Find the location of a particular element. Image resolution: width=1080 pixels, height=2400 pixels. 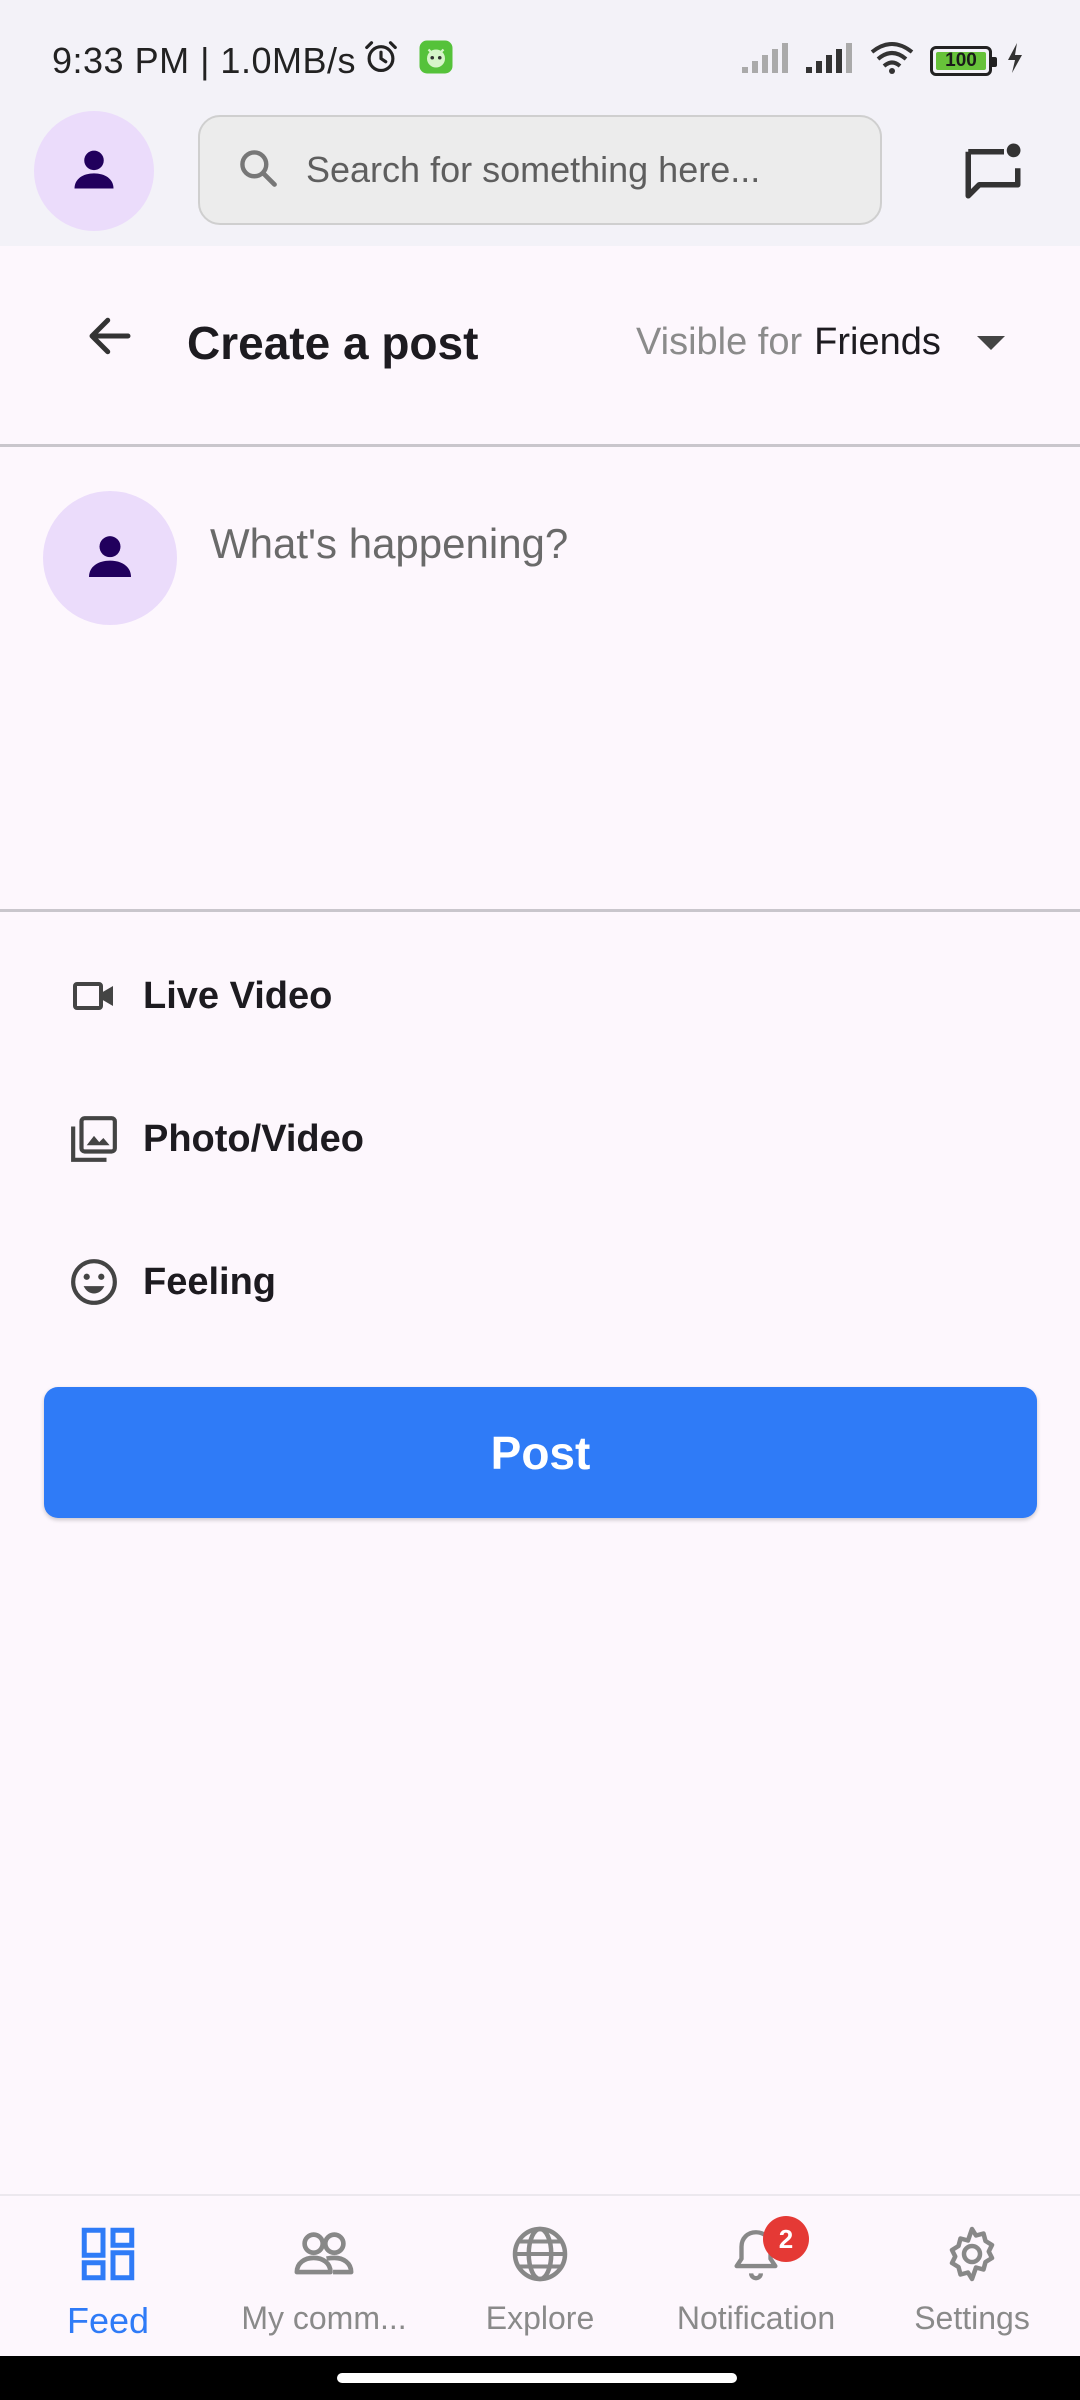

feeling-option: Feeling is located at coordinates (316, 1282).